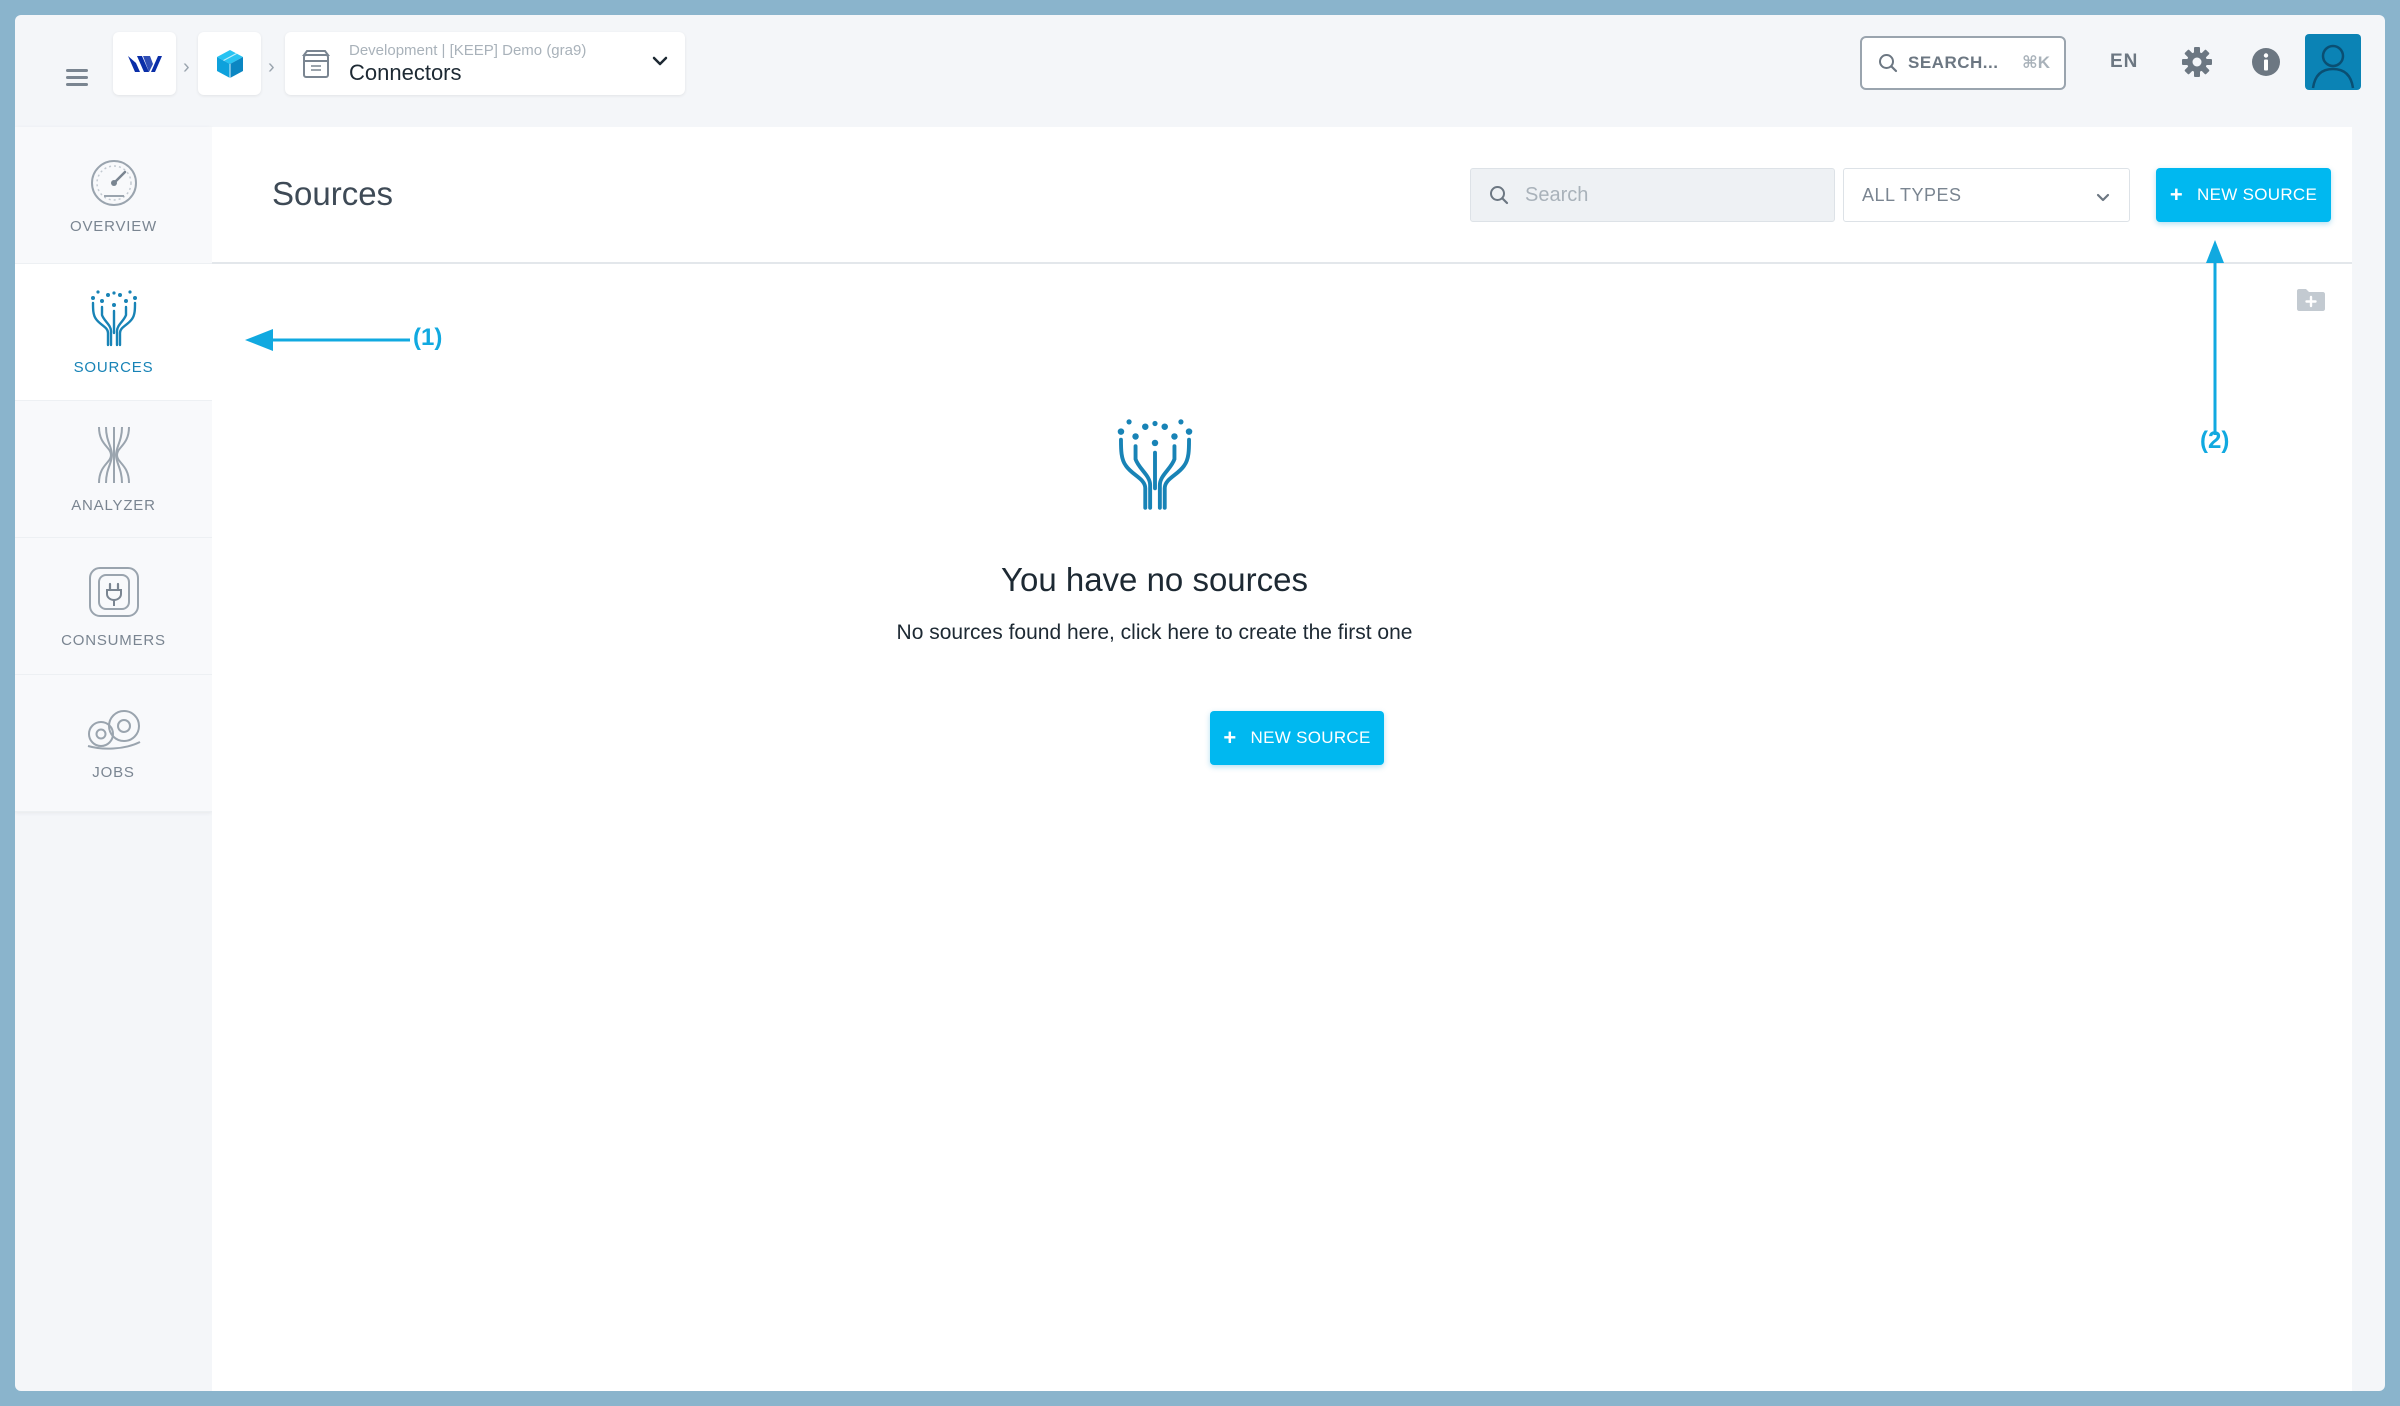 The image size is (2400, 1406). Describe the element at coordinates (2215, 440) in the screenshot. I see `annotation-label-2: (2)` at that location.